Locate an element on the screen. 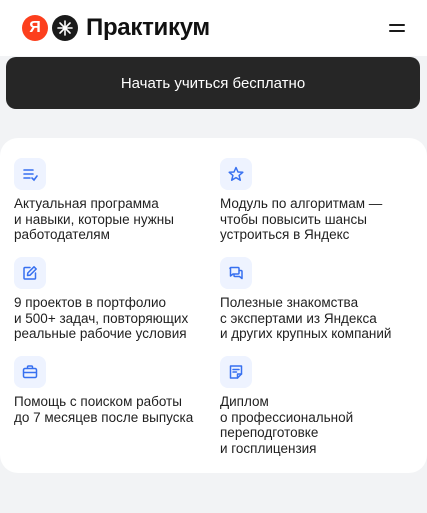  logo-ya-letter: Я is located at coordinates (35, 27).